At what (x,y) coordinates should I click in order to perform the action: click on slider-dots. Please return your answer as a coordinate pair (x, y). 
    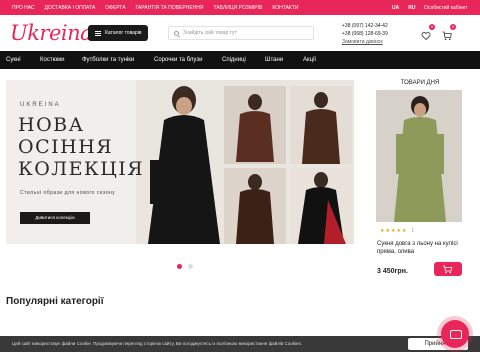
    Looking at the image, I should click on (185, 266).